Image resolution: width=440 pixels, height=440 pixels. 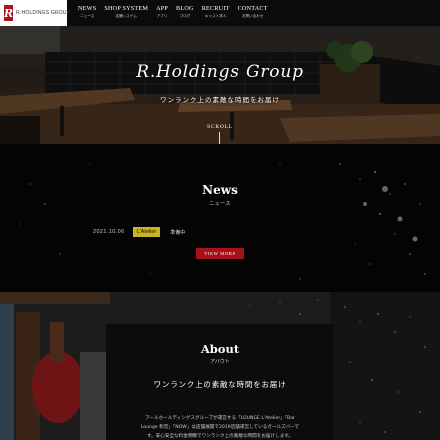 What do you see at coordinates (220, 190) in the screenshot?
I see `news-heading: News` at bounding box center [220, 190].